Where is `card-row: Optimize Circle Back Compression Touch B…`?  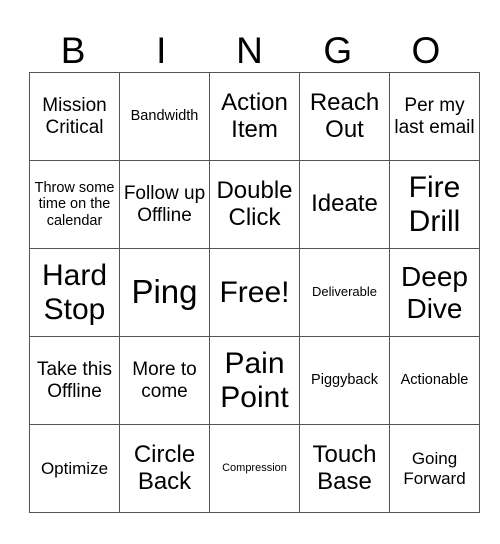 card-row: Optimize Circle Back Compression Touch B… is located at coordinates (254, 468).